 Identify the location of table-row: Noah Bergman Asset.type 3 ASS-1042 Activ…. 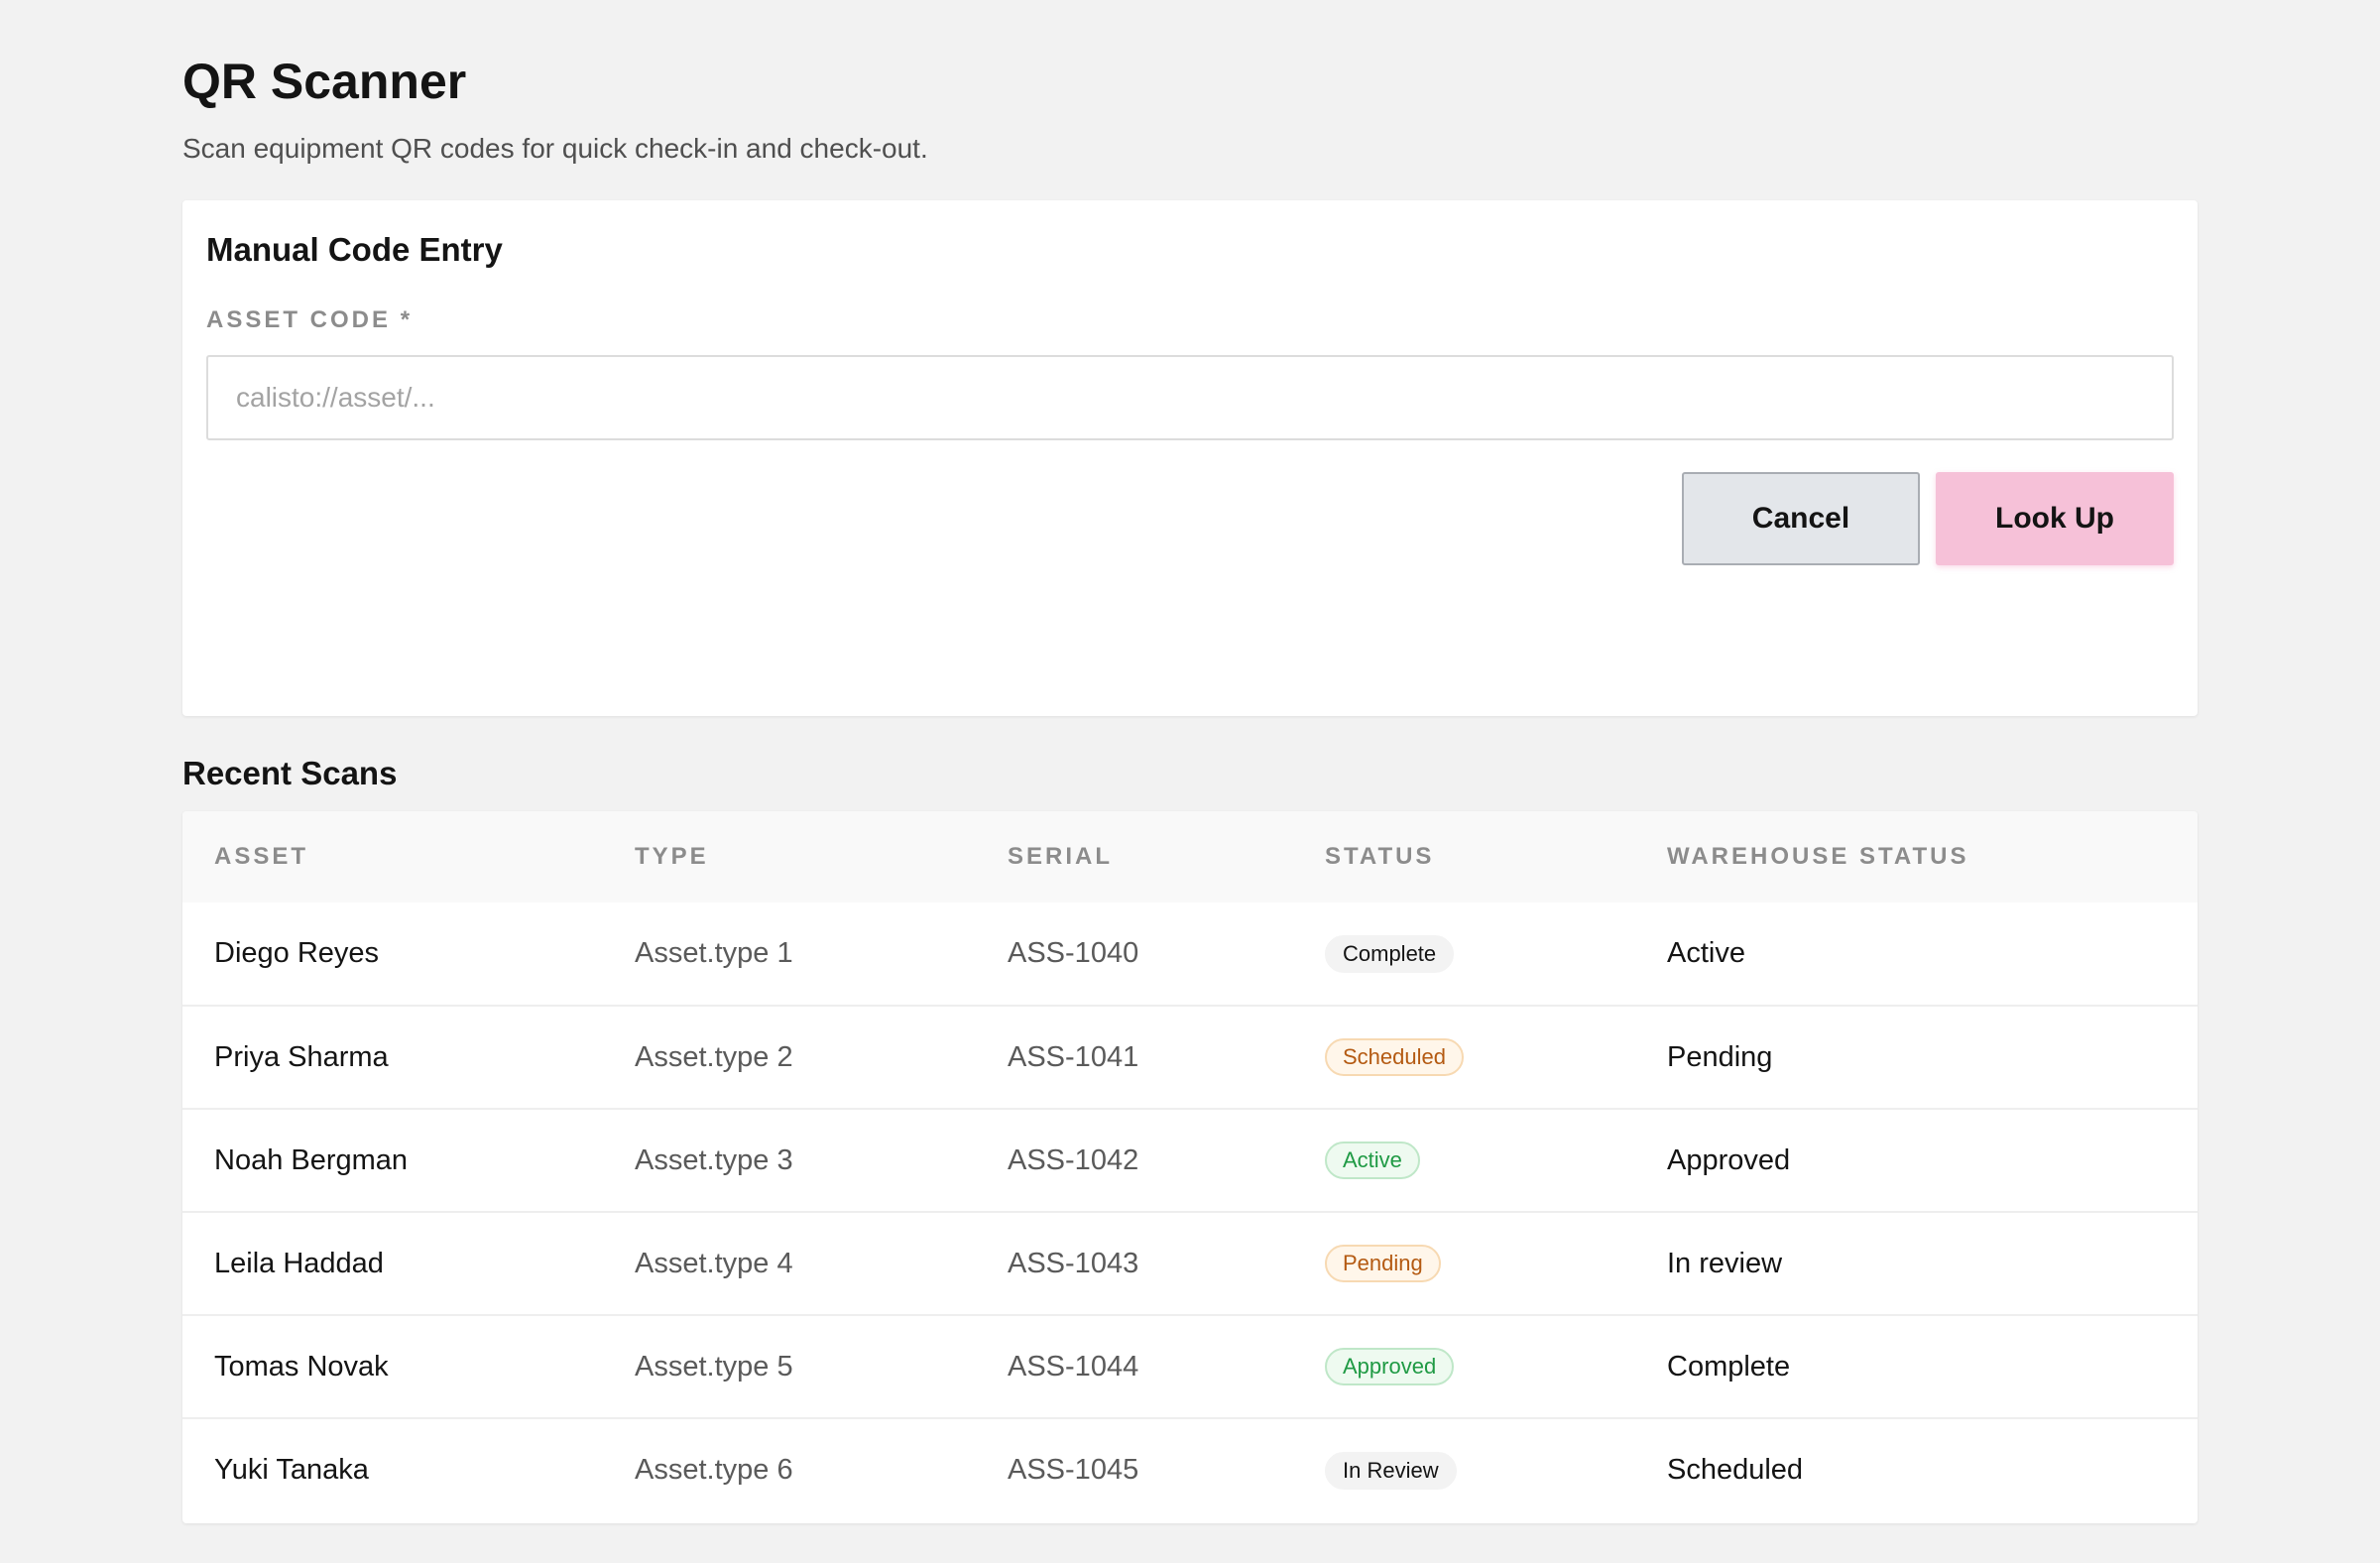
(1190, 1160).